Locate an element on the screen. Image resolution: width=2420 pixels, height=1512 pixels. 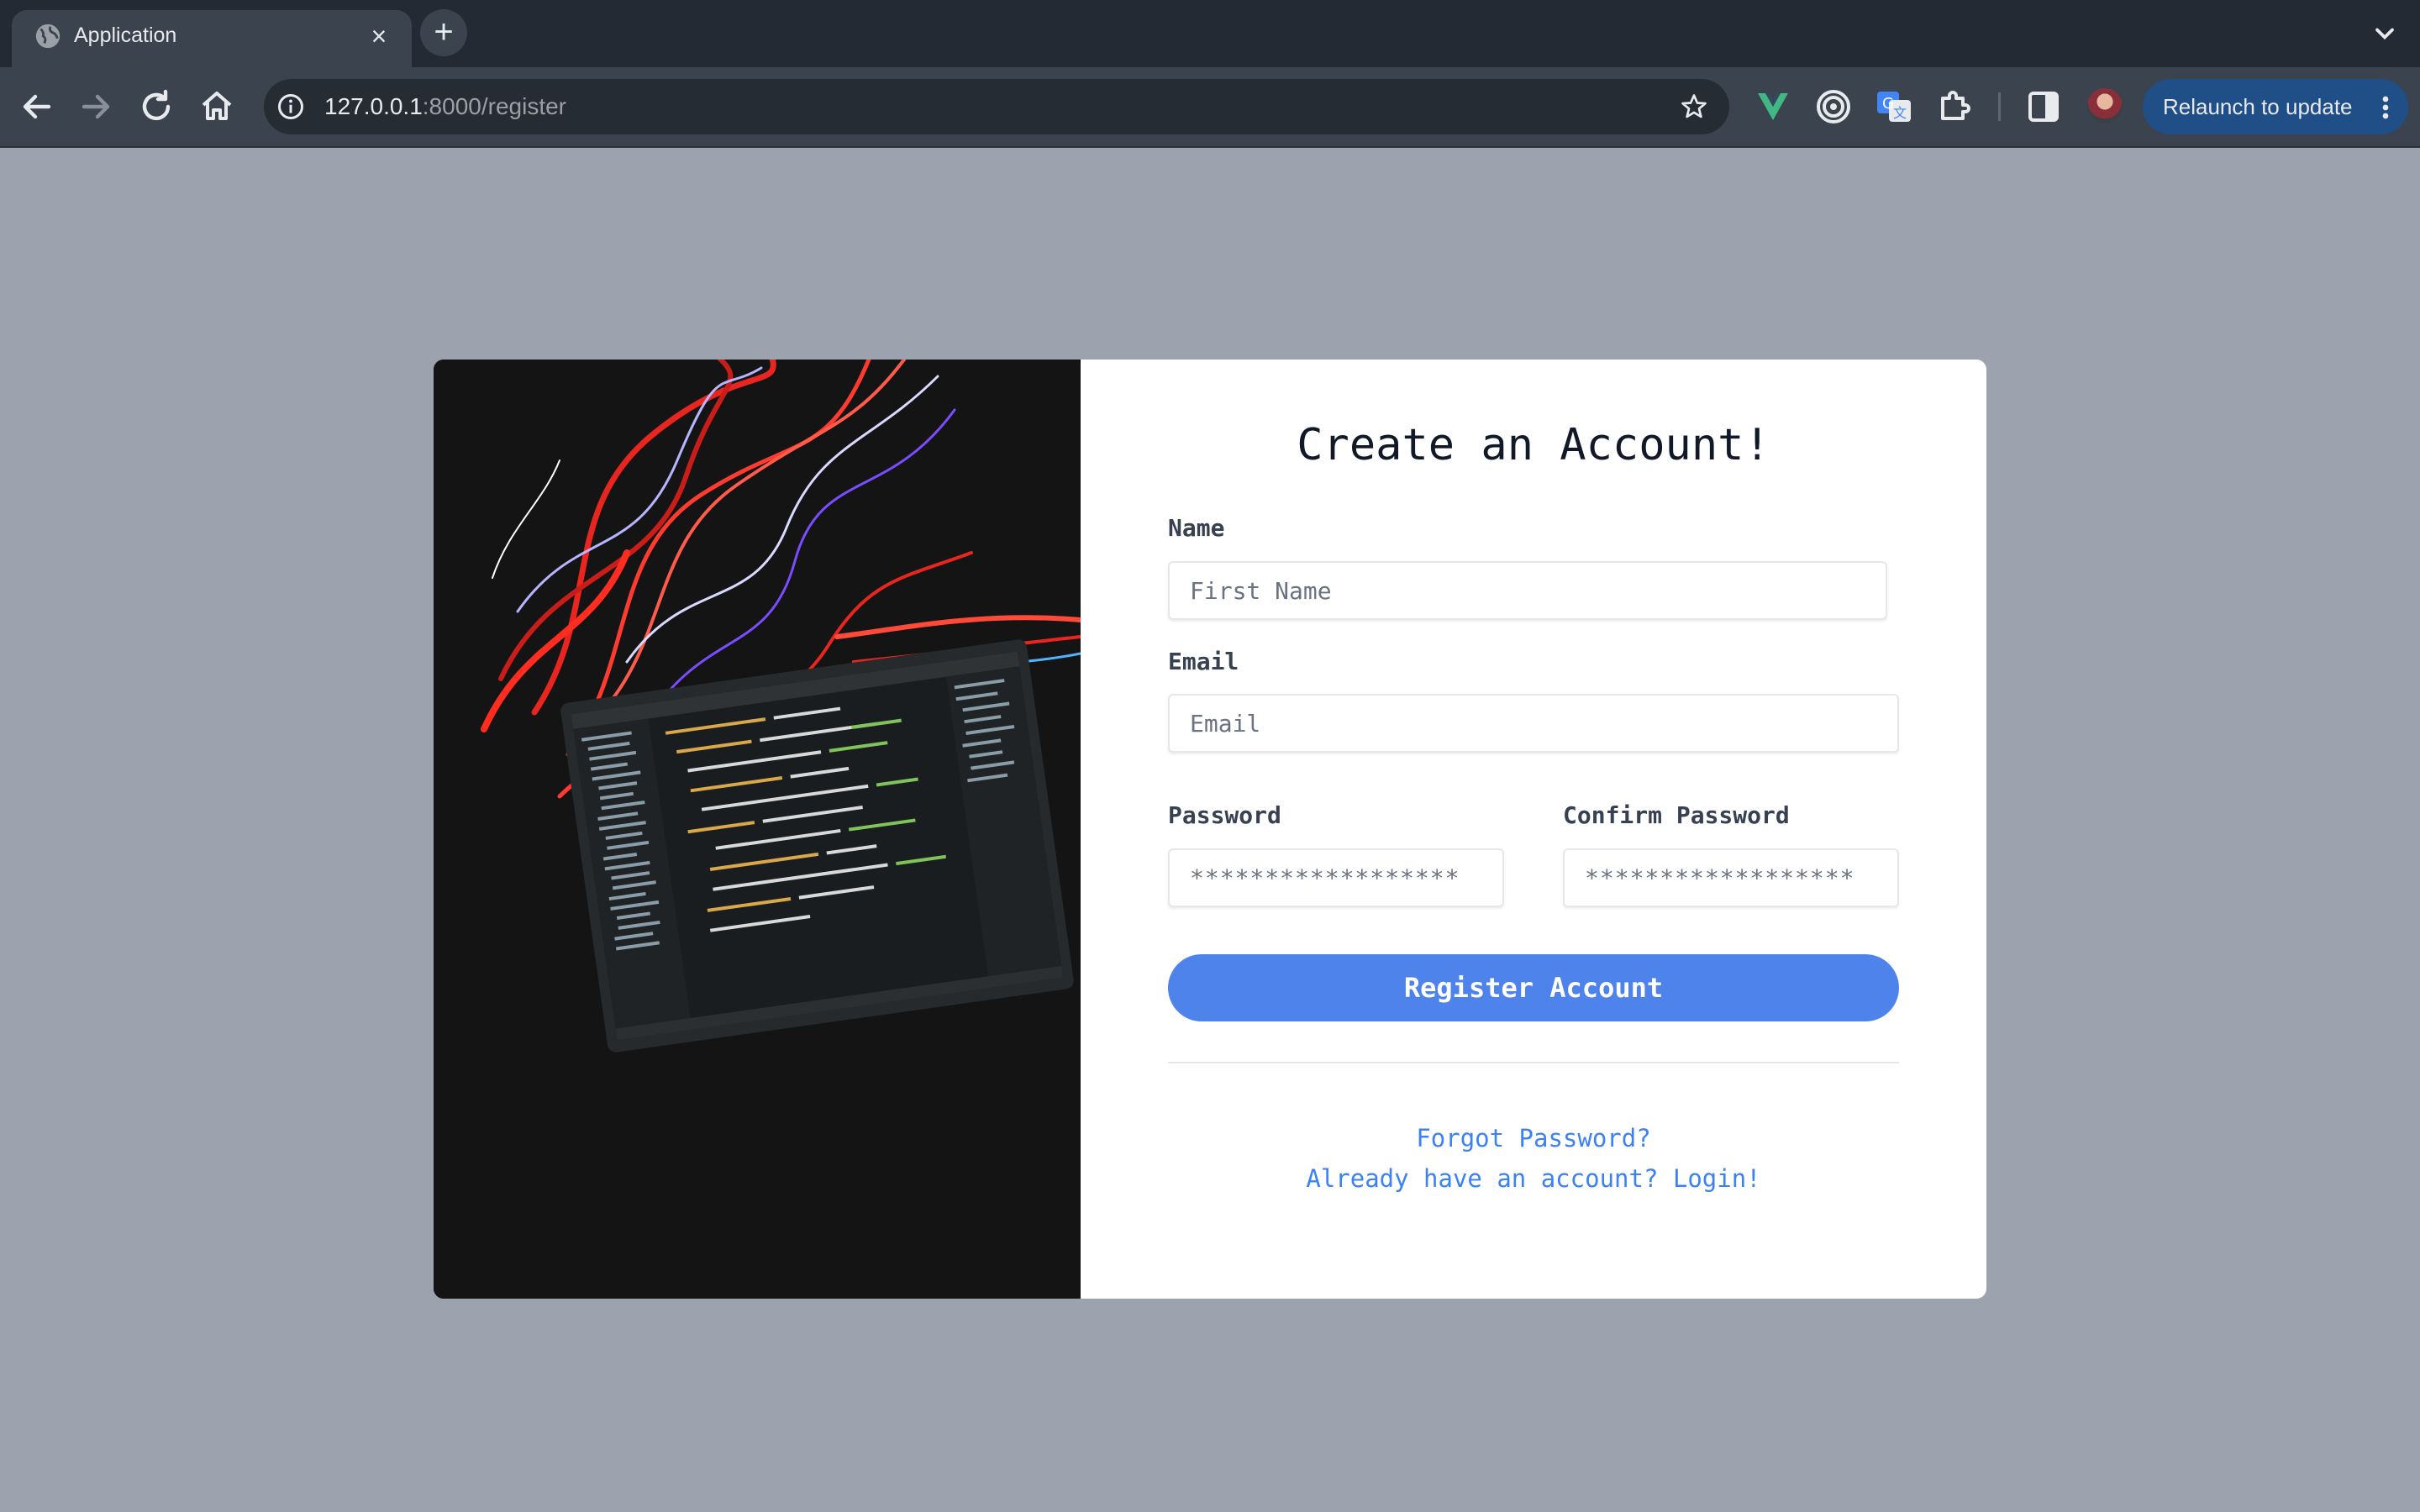
forgot-password-link: Forgot Password? is located at coordinates (1533, 1138).